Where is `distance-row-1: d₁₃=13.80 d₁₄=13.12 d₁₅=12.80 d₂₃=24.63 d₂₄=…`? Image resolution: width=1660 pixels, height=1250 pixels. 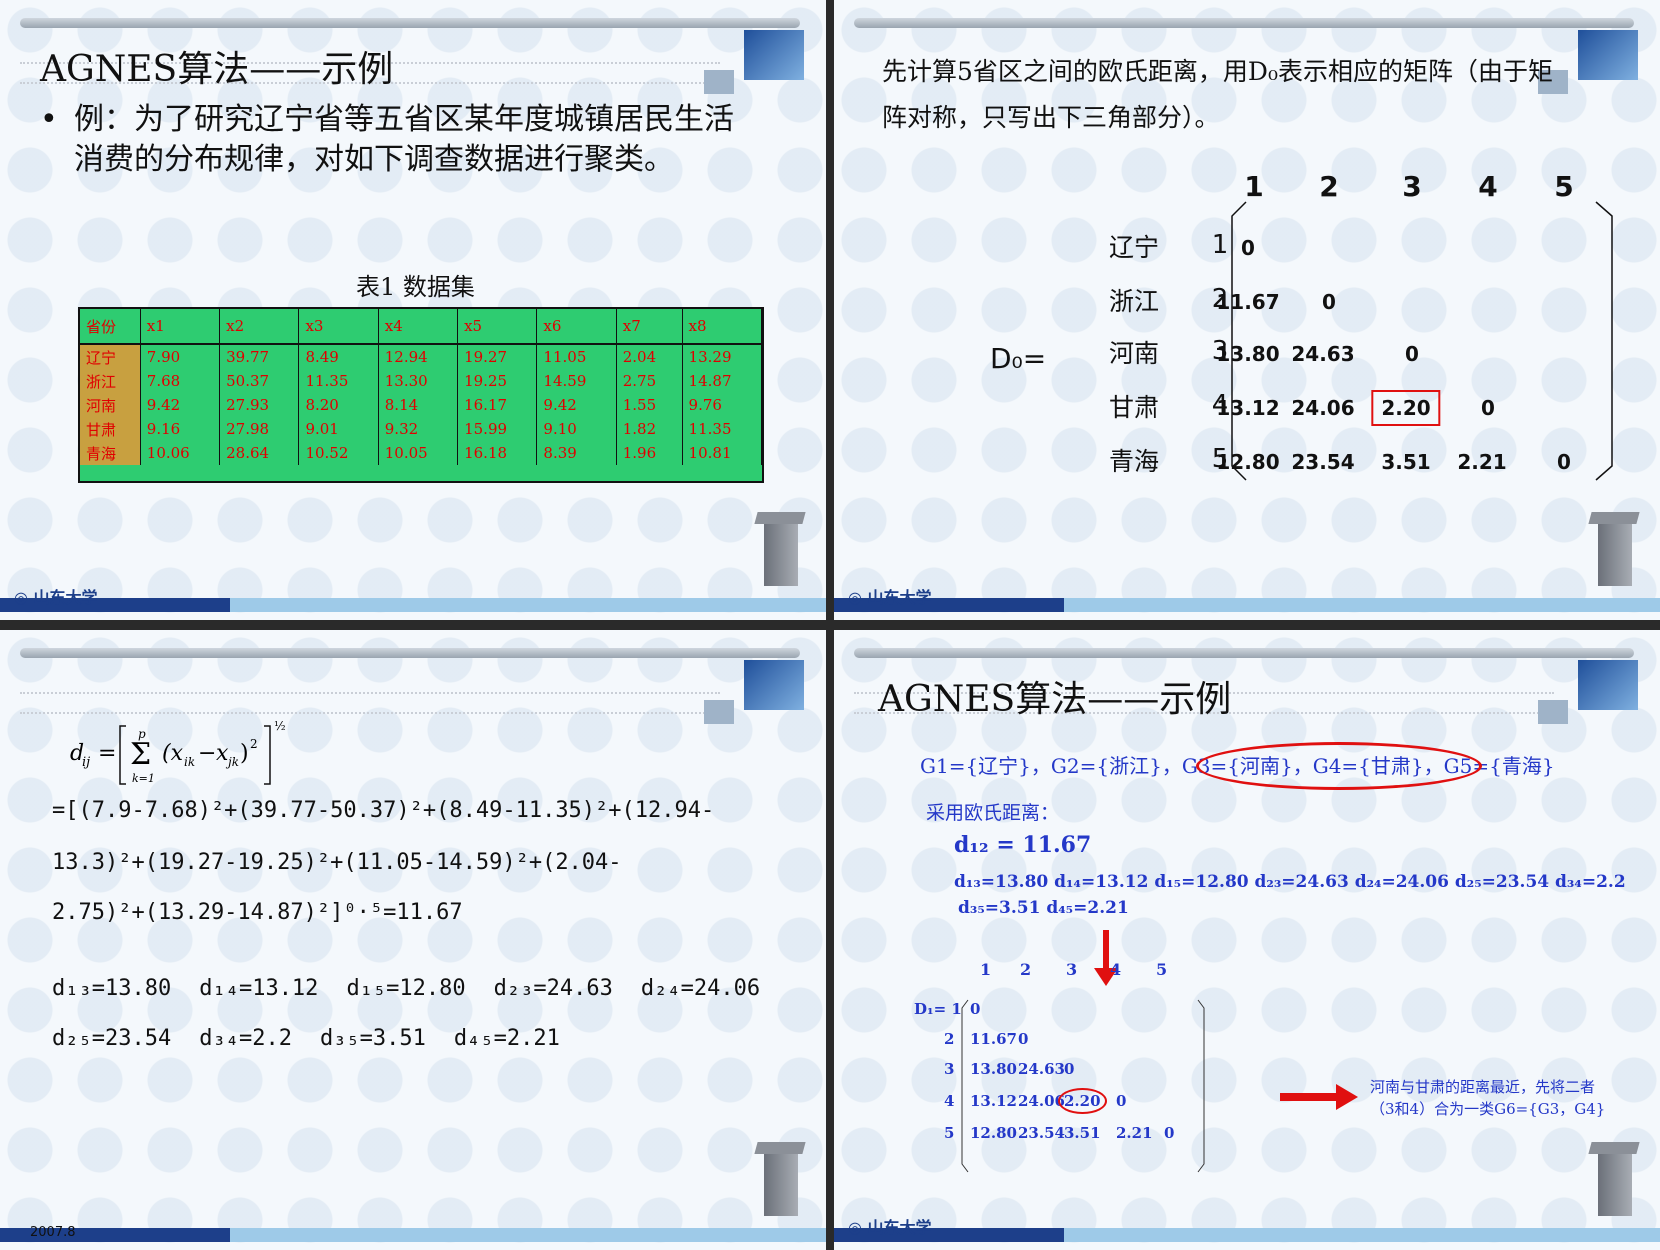 distance-row-1: d₁₃=13.80 d₁₄=13.12 d₁₅=12.80 d₂₃=24.63 d₂₄=… is located at coordinates (420, 988).